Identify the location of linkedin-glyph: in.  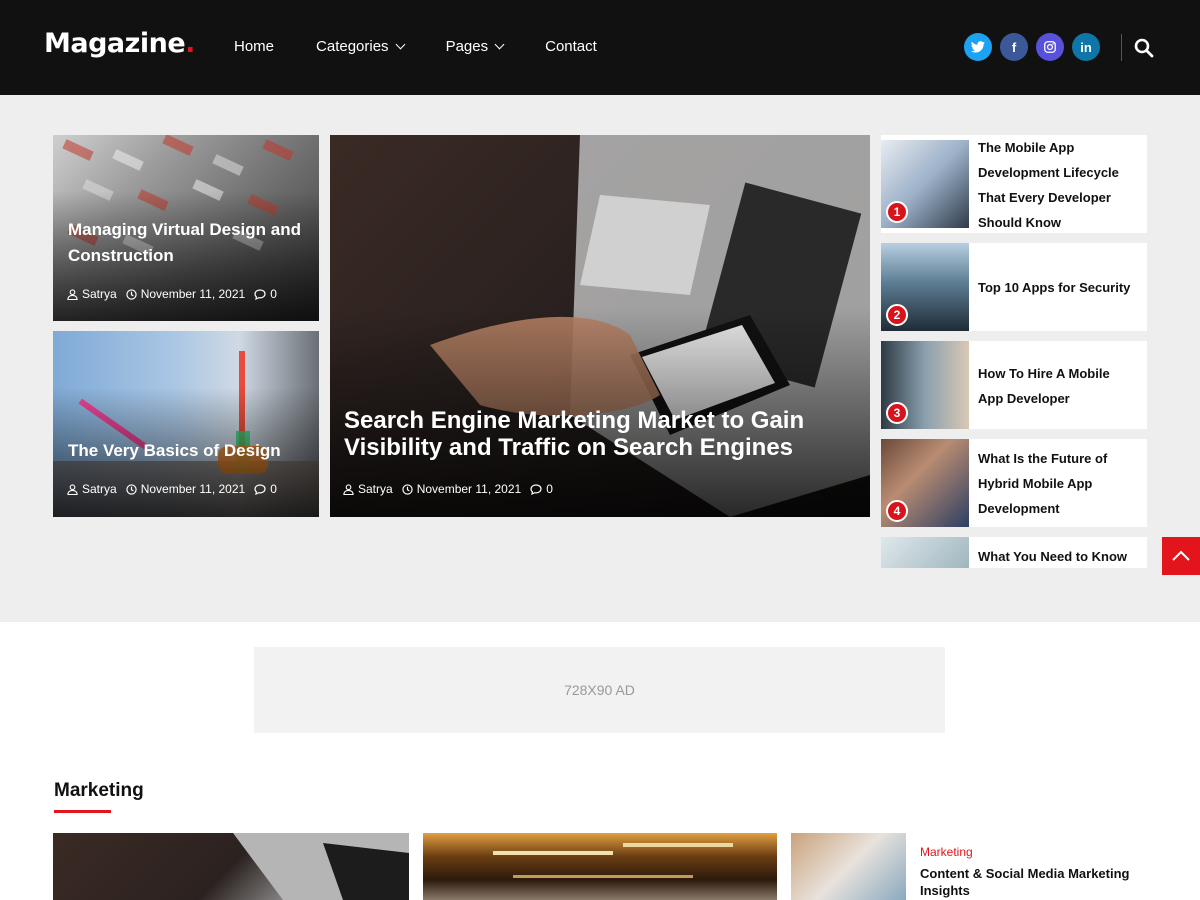
(1086, 47).